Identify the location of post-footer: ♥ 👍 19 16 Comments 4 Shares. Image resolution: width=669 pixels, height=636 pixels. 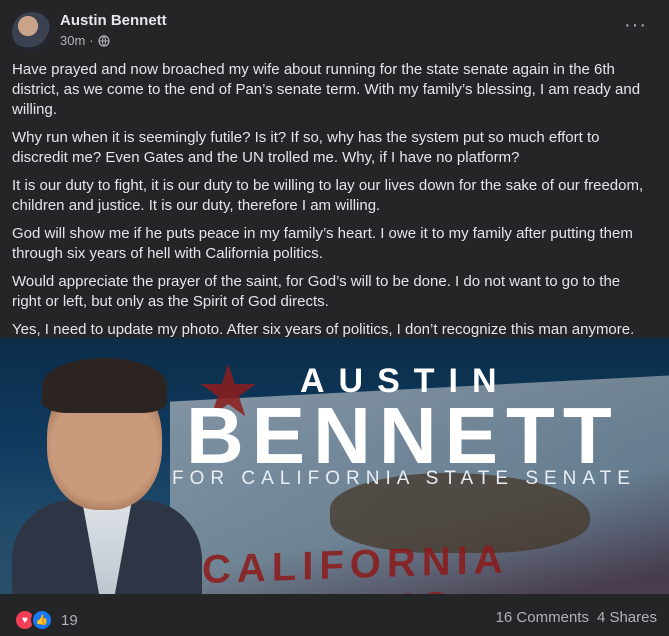
(334, 615).